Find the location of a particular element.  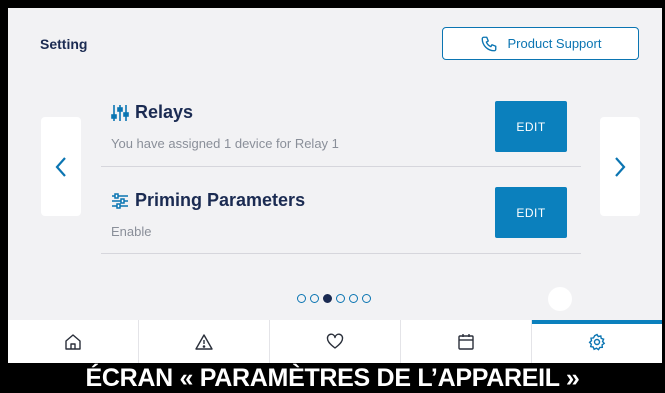

chevron-left-icon is located at coordinates (60, 166).